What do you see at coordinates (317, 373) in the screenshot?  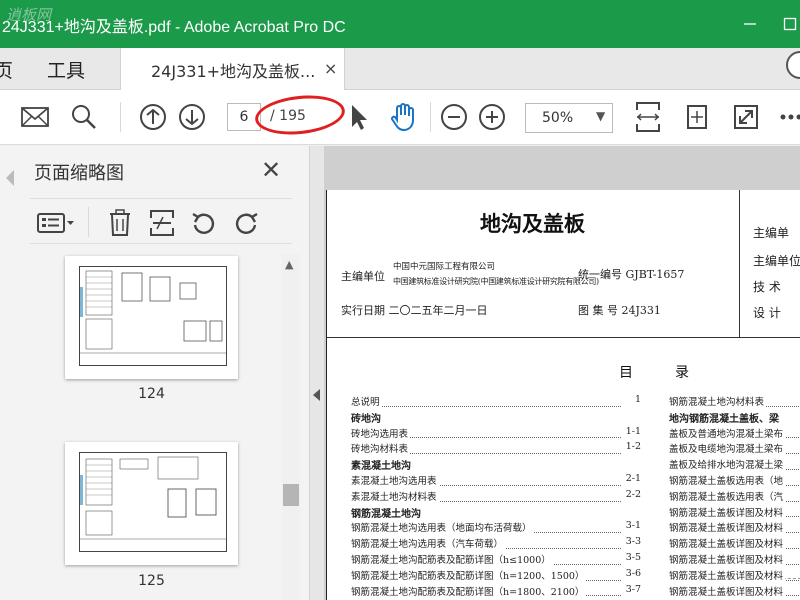 I see `panel-splitter` at bounding box center [317, 373].